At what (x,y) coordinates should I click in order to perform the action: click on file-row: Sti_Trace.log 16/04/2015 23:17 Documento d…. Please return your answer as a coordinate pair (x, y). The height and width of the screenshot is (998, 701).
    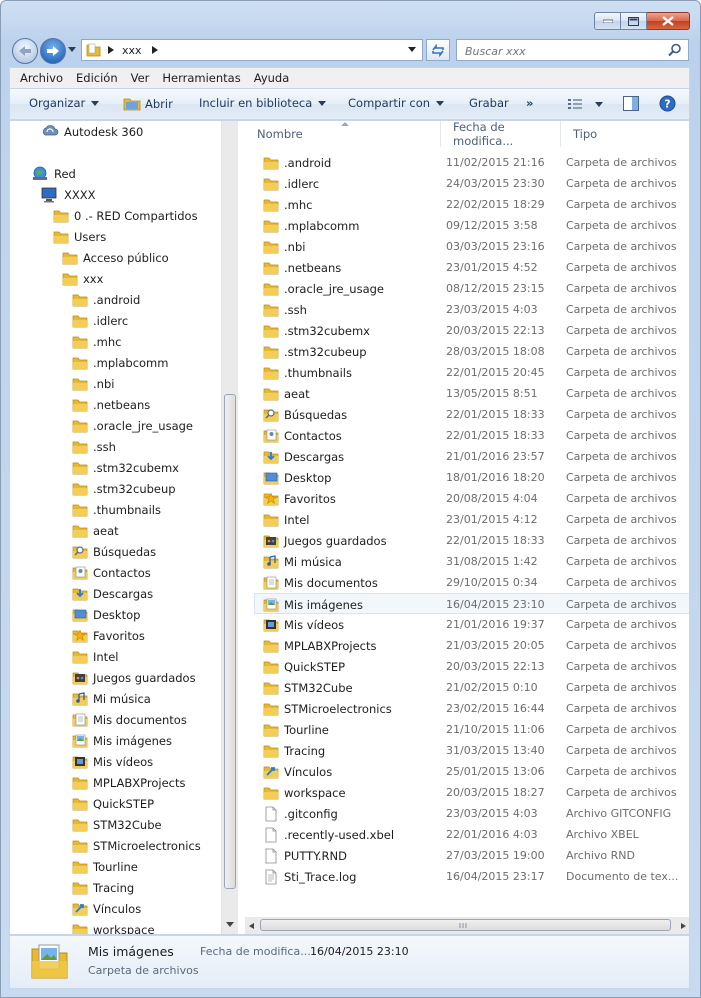
    Looking at the image, I should click on (472, 876).